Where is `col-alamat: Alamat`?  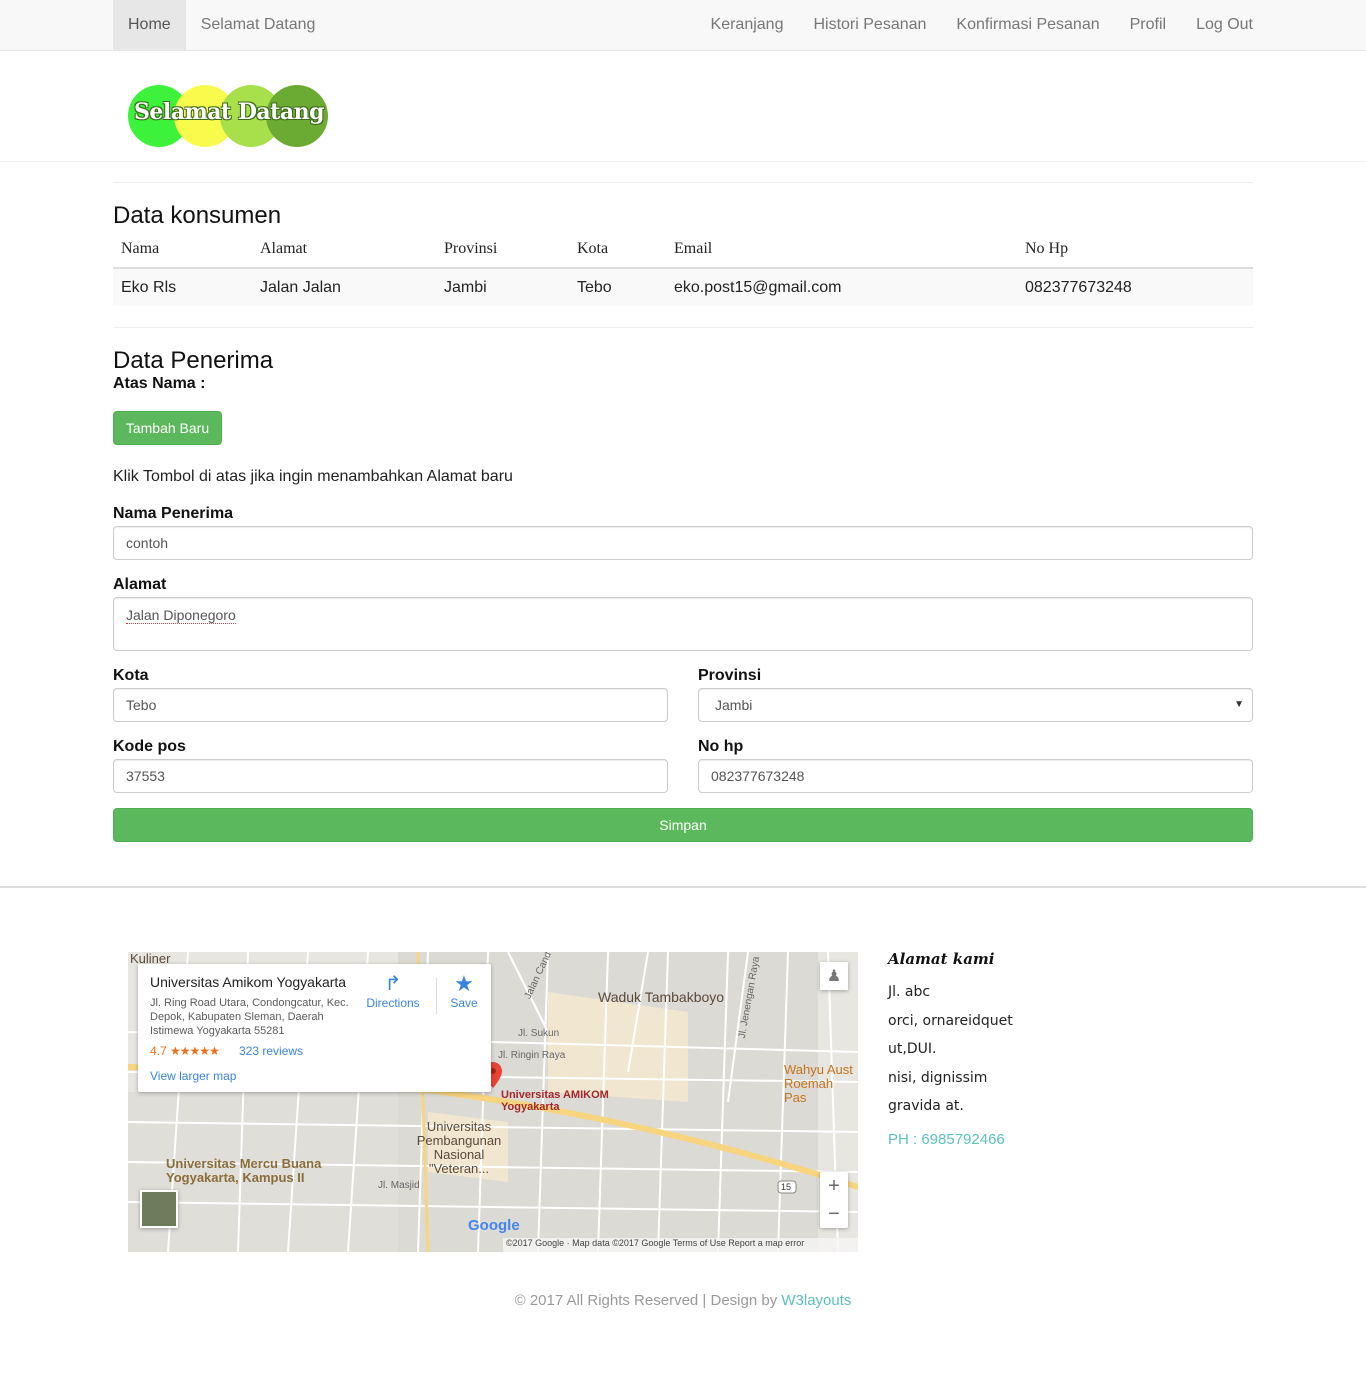 col-alamat: Alamat is located at coordinates (344, 250).